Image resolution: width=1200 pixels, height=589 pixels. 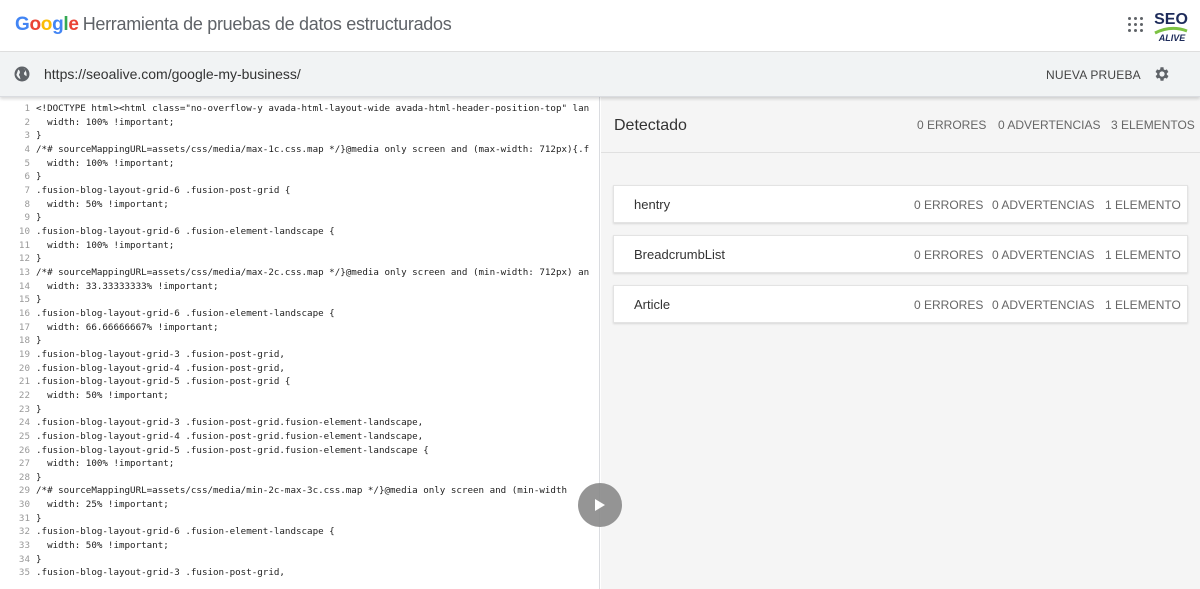 I want to click on line-number: 14, so click(x=24, y=286).